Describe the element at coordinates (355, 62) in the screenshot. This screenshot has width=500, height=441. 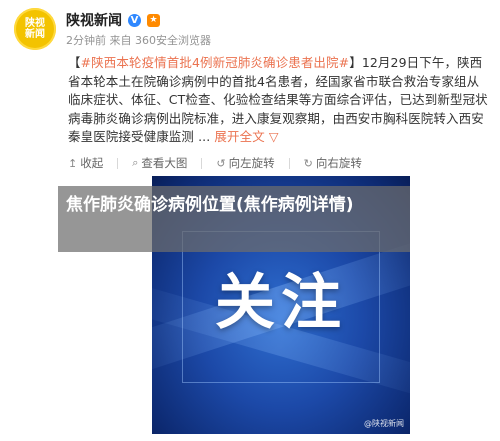
I see `bracket-close: 】` at that location.